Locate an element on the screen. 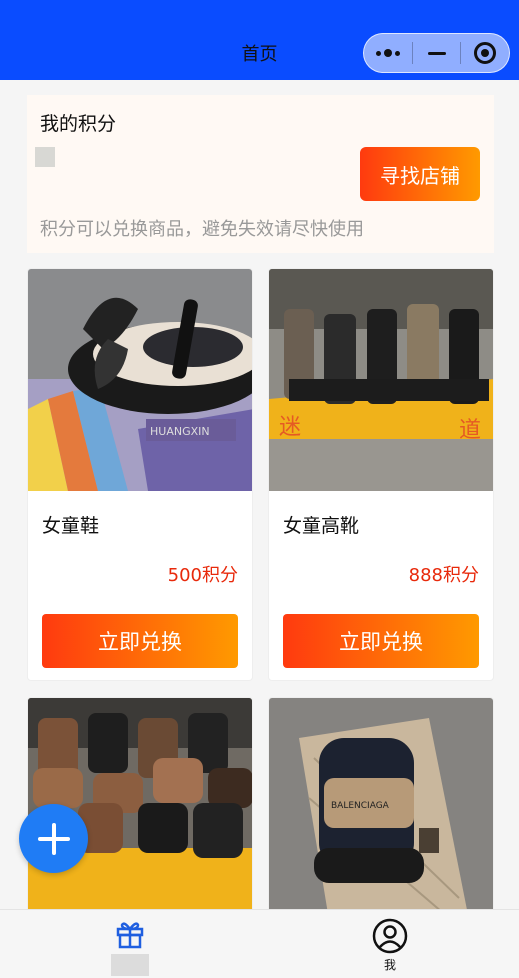 This screenshot has width=519, height=978. close-button is located at coordinates (485, 53).